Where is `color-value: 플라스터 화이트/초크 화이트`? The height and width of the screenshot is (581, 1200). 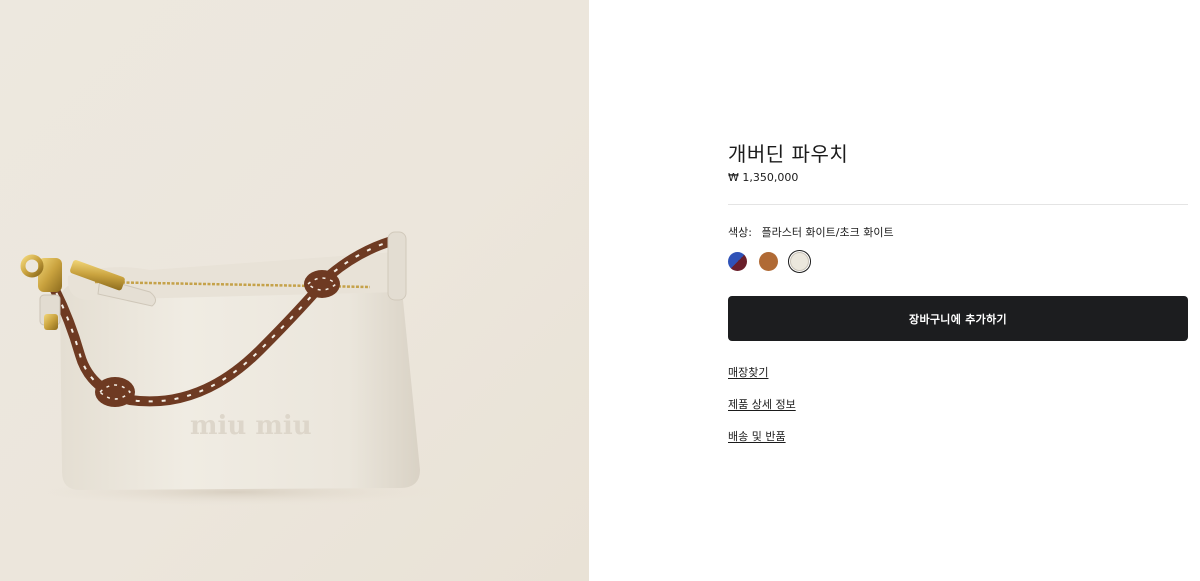
color-value: 플라스터 화이트/초크 화이트 is located at coordinates (827, 232).